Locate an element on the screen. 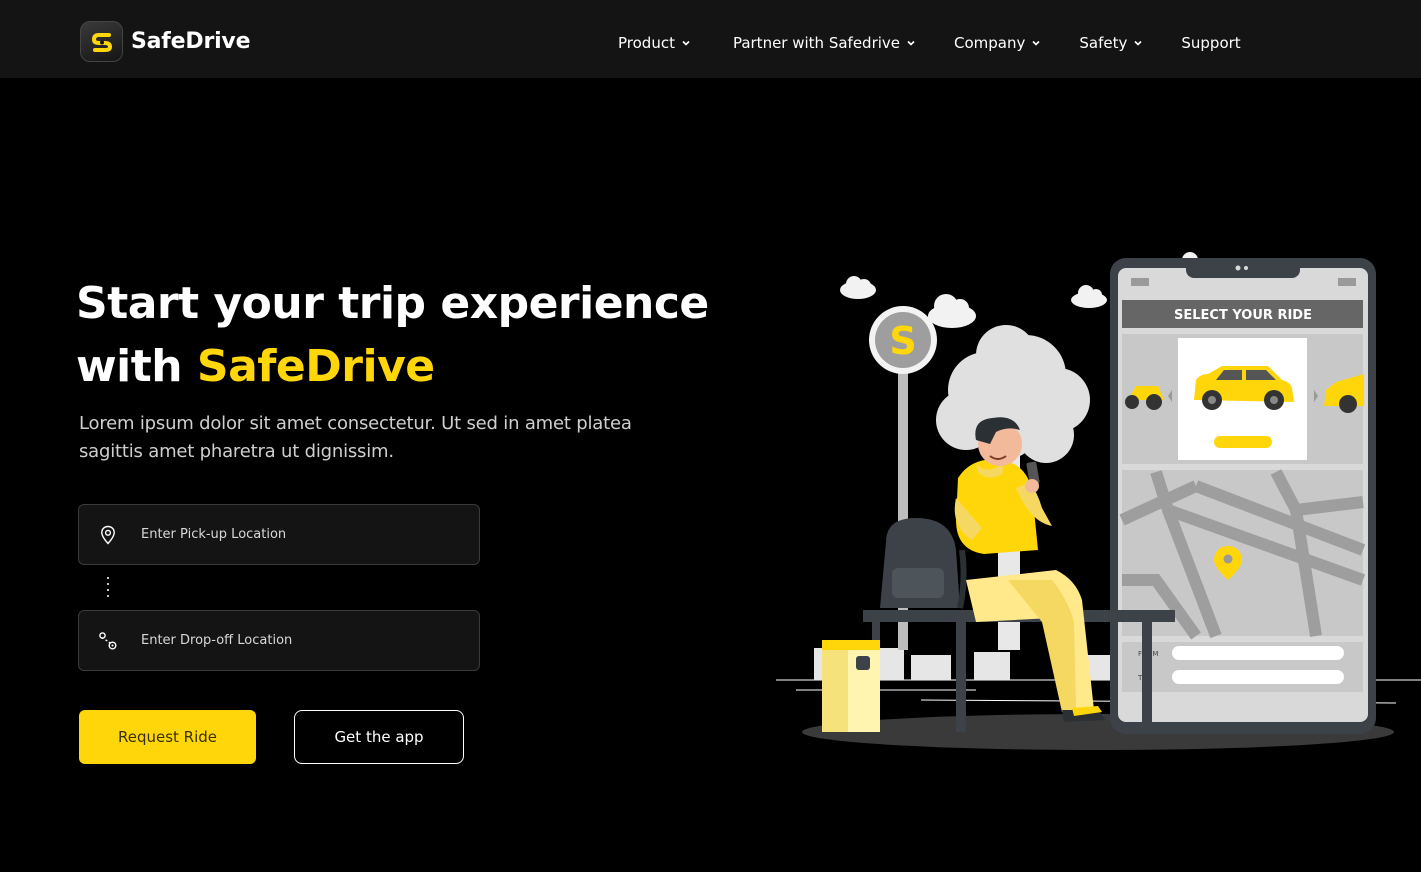  brand-name: SafeDrive is located at coordinates (191, 41).